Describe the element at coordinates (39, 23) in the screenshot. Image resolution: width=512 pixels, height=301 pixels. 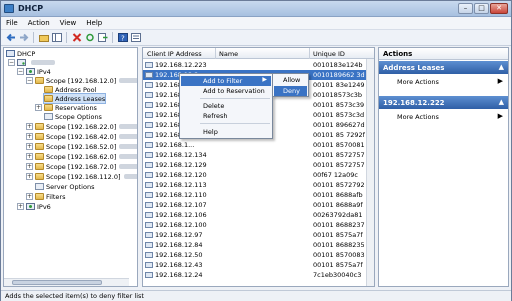
I see `menu-action: Action` at that location.